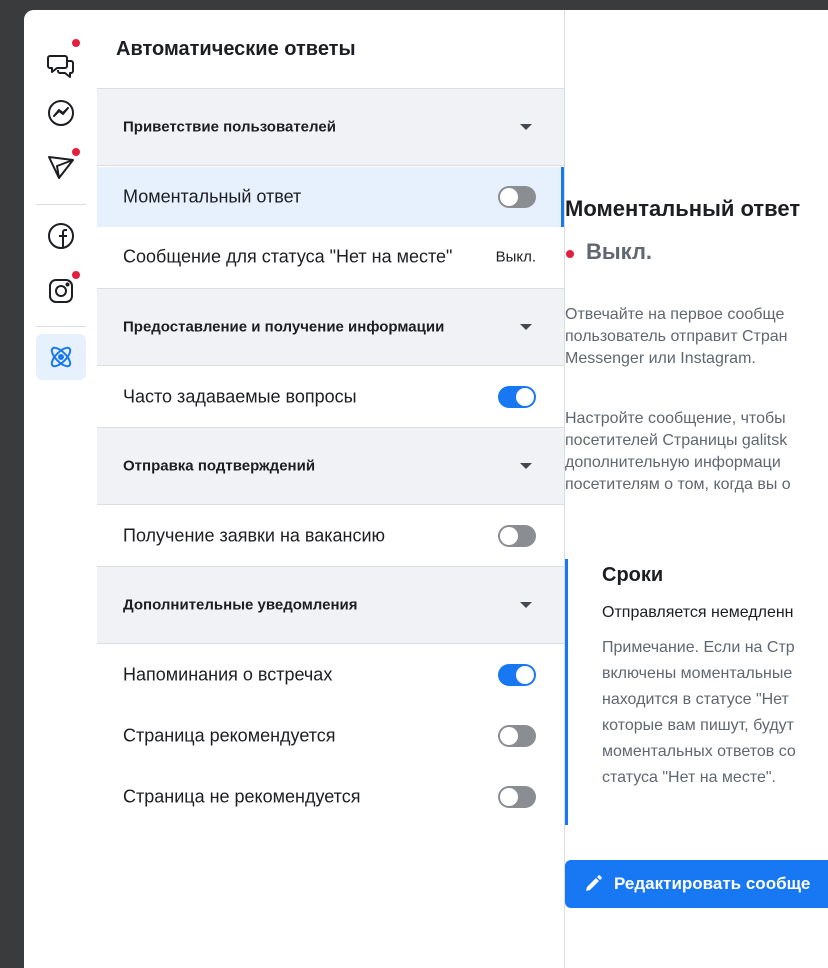  Describe the element at coordinates (330, 466) in the screenshot. I see `section-confirmations: Отправка подтверждений` at that location.